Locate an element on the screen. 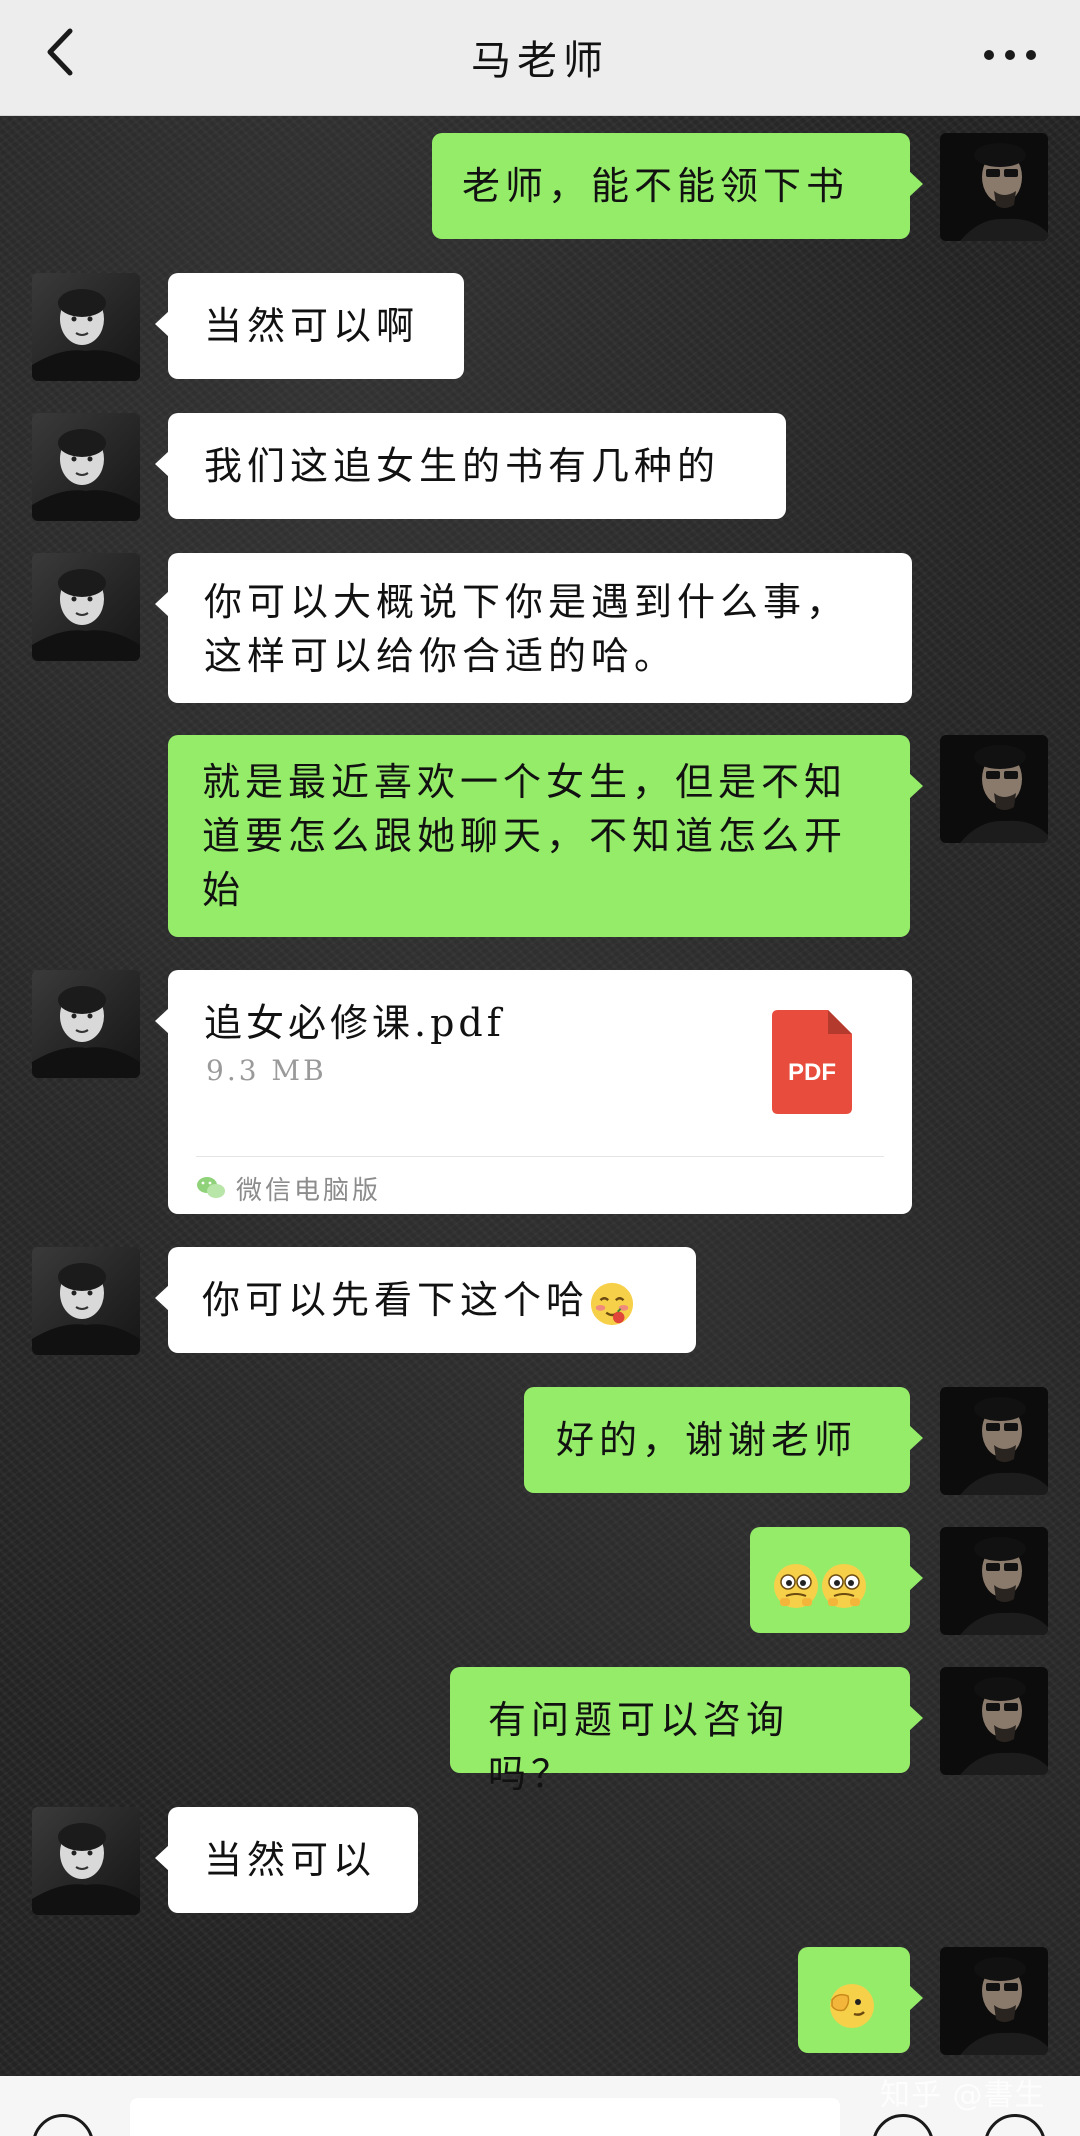  emoji-button is located at coordinates (903, 2125).